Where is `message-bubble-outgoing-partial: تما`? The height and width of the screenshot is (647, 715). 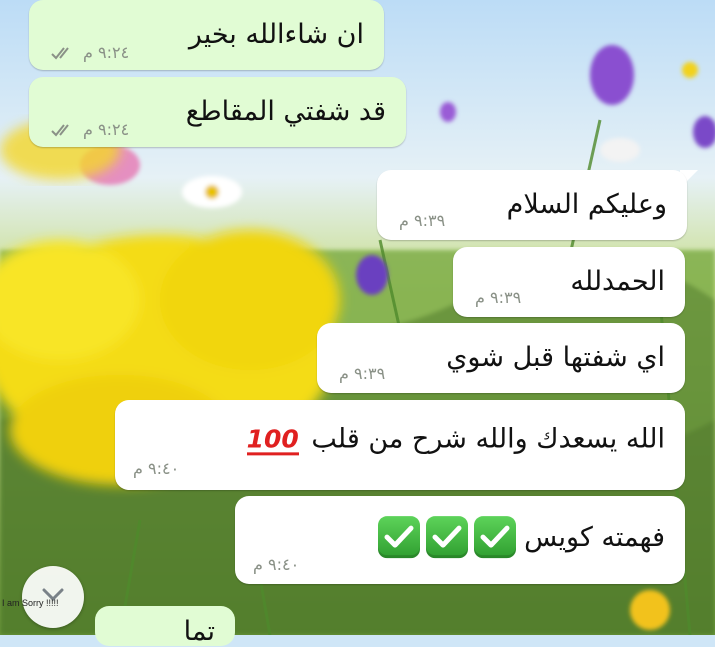
message-bubble-outgoing-partial: تما is located at coordinates (165, 626).